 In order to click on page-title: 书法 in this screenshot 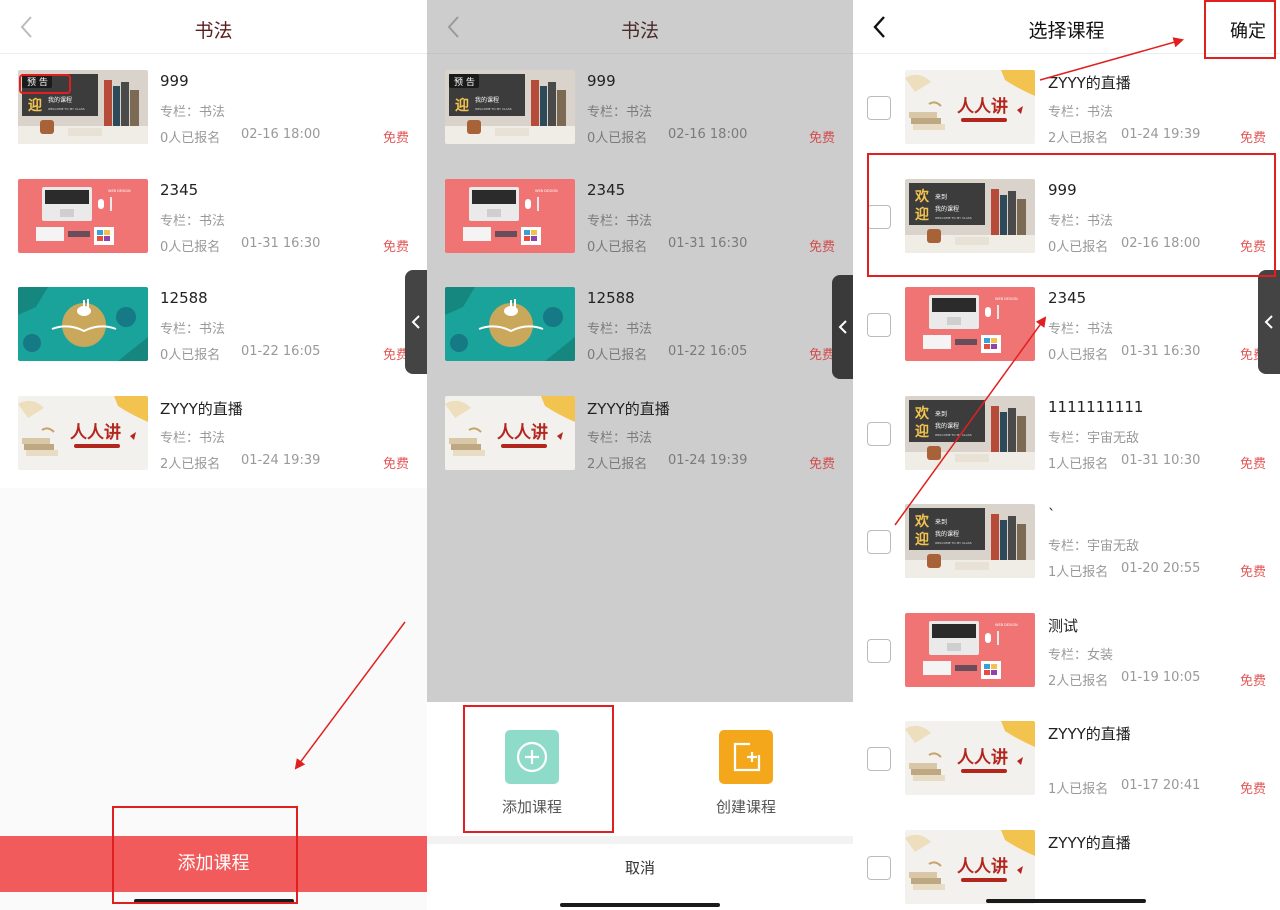, I will do `click(639, 31)`.